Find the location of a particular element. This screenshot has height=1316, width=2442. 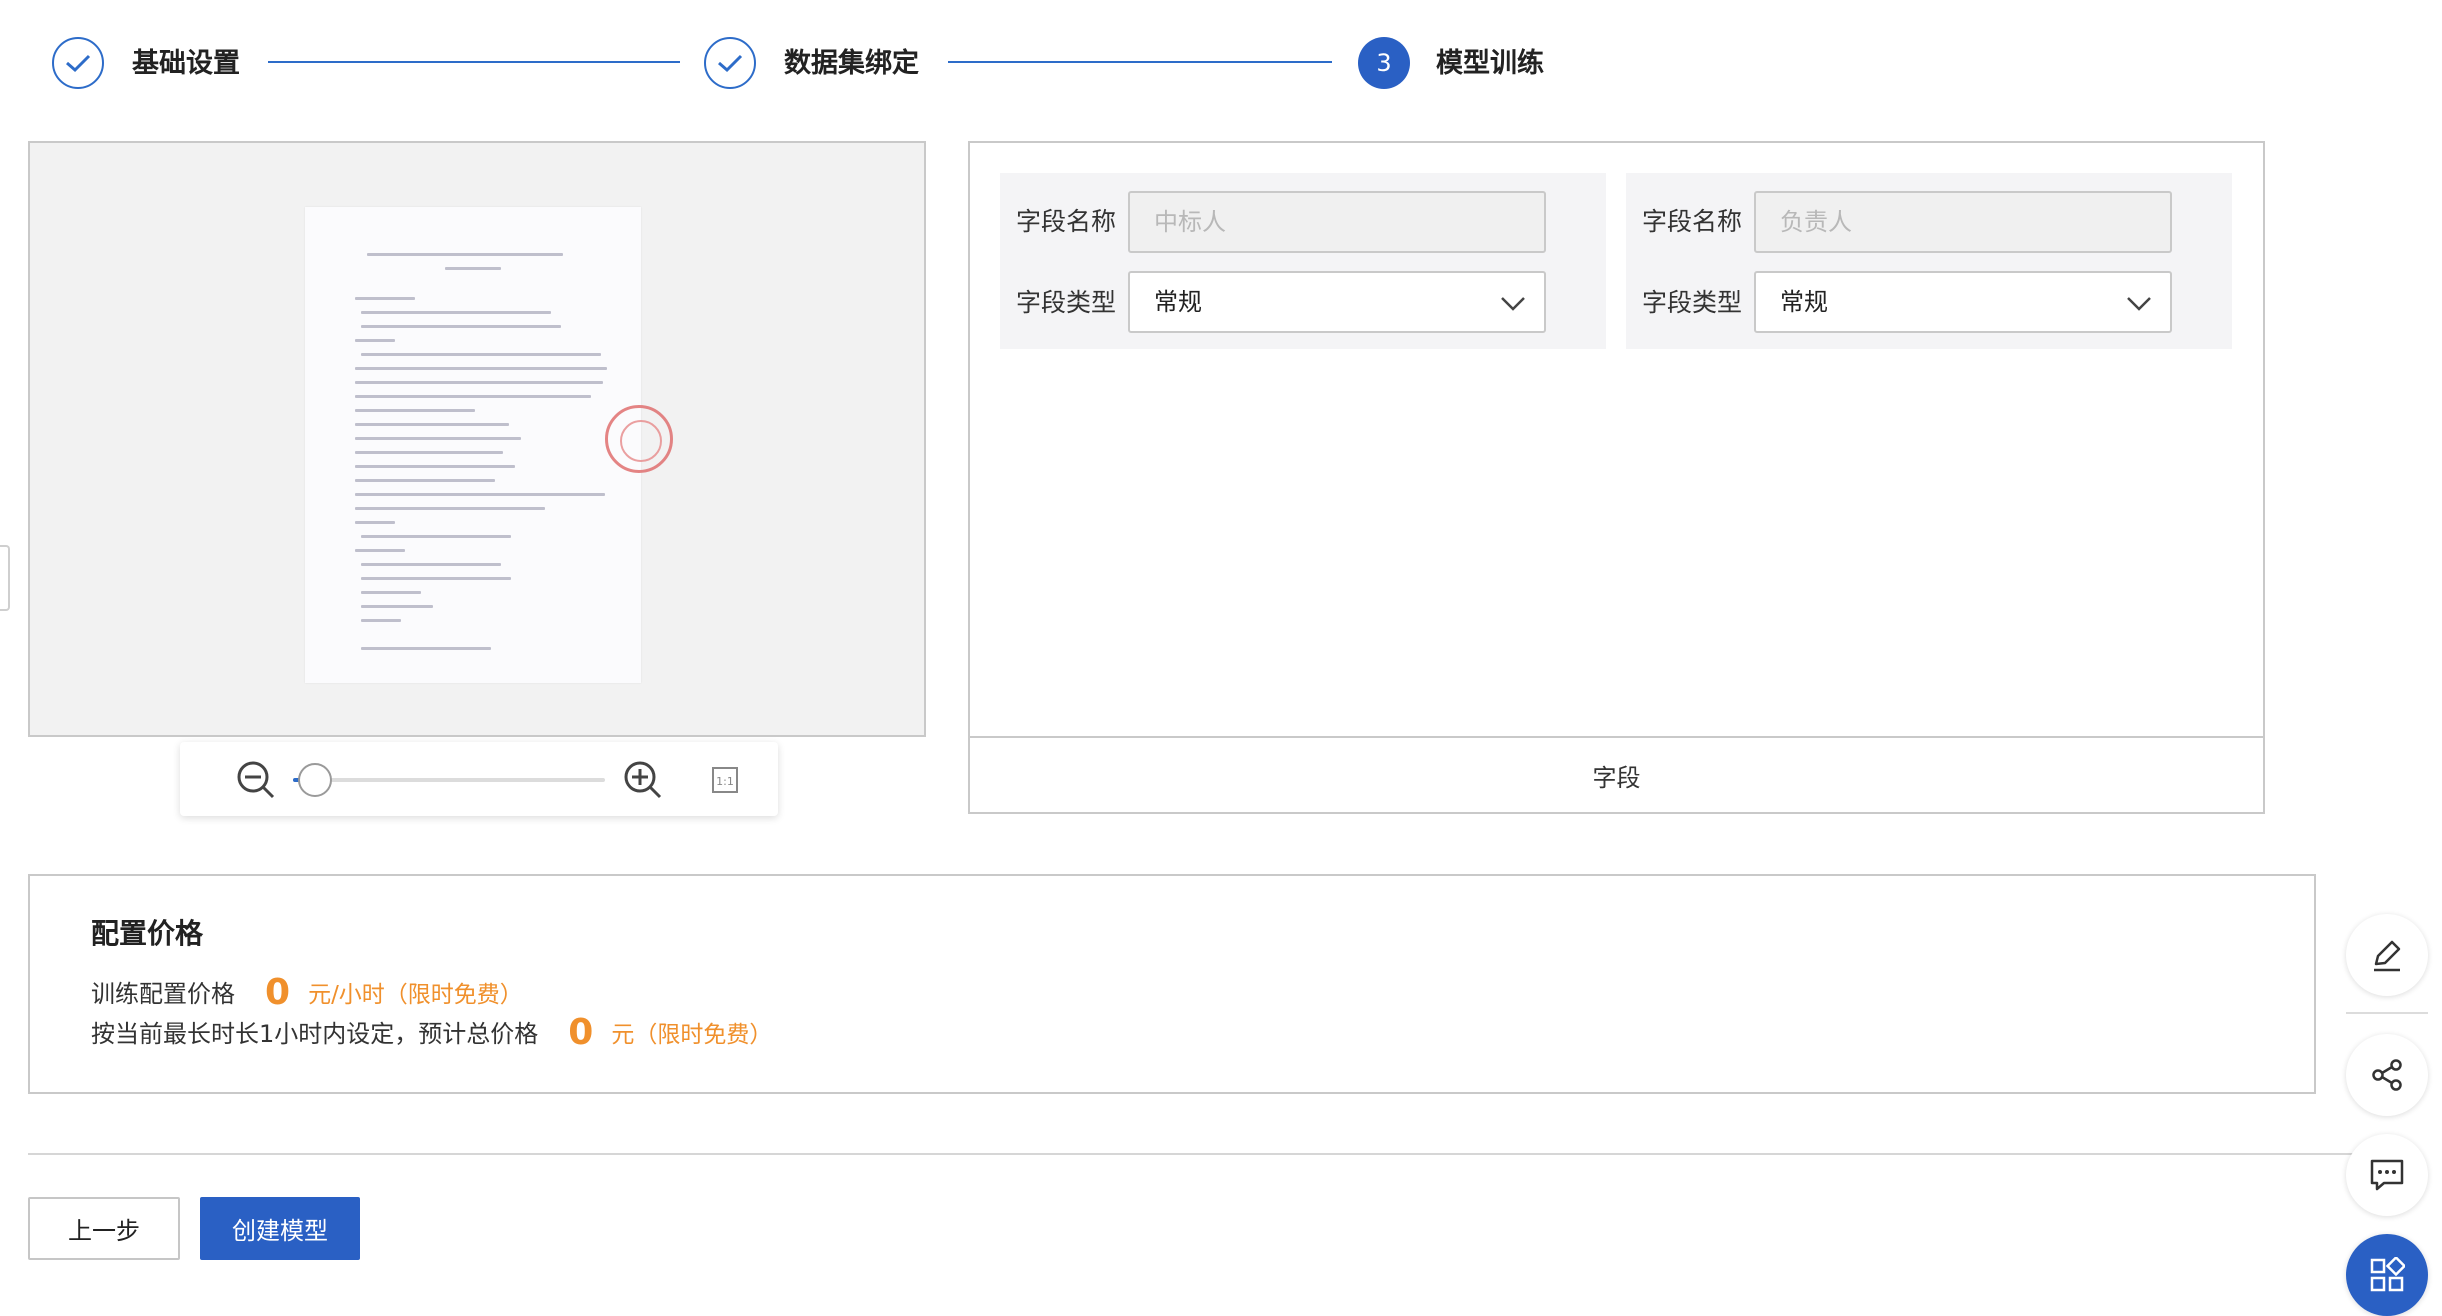

field-name-input: 中标人 is located at coordinates (1337, 222).